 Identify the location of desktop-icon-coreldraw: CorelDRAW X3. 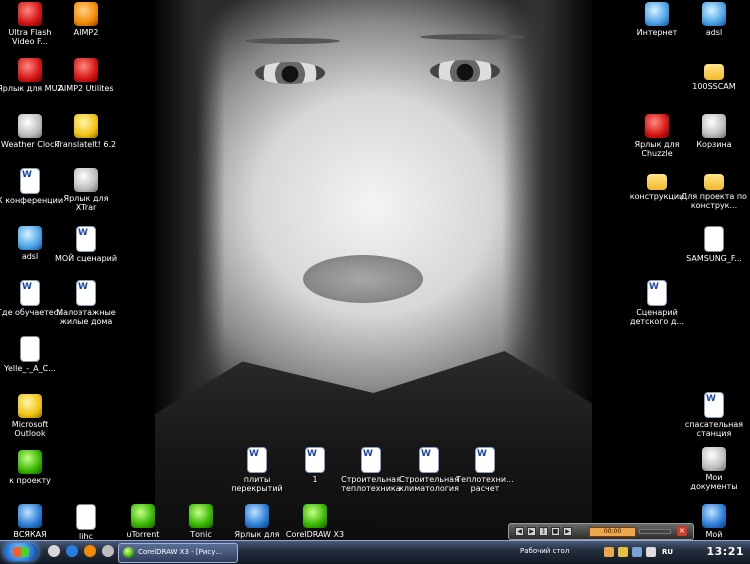
(315, 521).